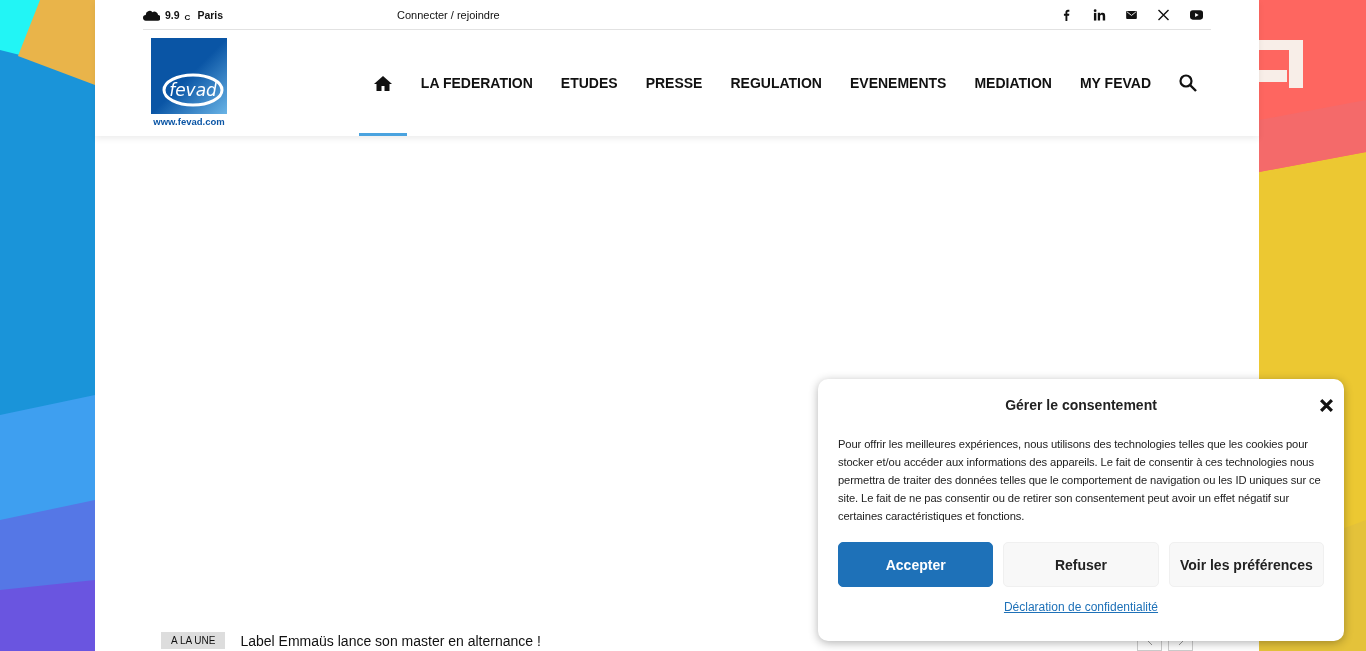  What do you see at coordinates (1013, 83) in the screenshot?
I see `nav-tab: MEDIATION` at bounding box center [1013, 83].